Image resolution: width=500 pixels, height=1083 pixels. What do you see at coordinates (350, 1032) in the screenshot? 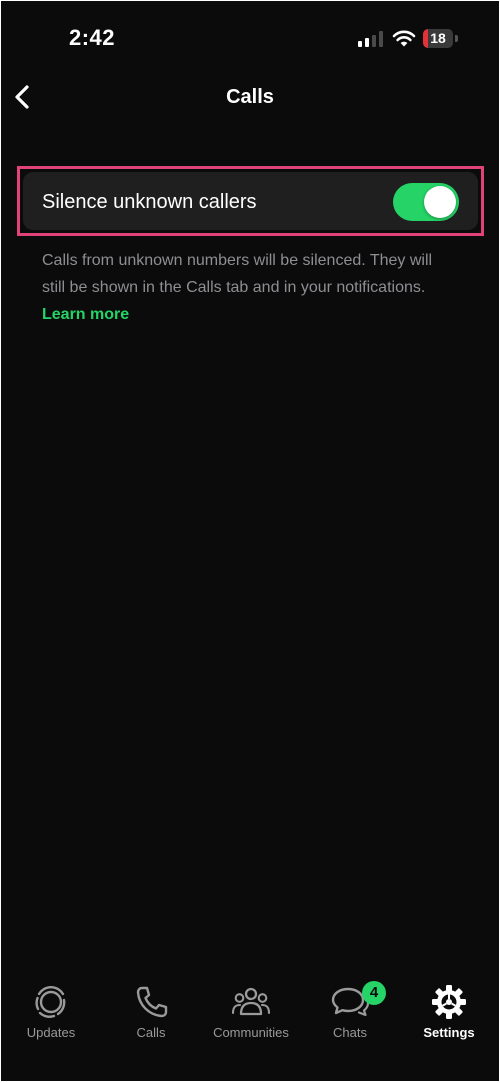
I see `tab-label: Chats` at bounding box center [350, 1032].